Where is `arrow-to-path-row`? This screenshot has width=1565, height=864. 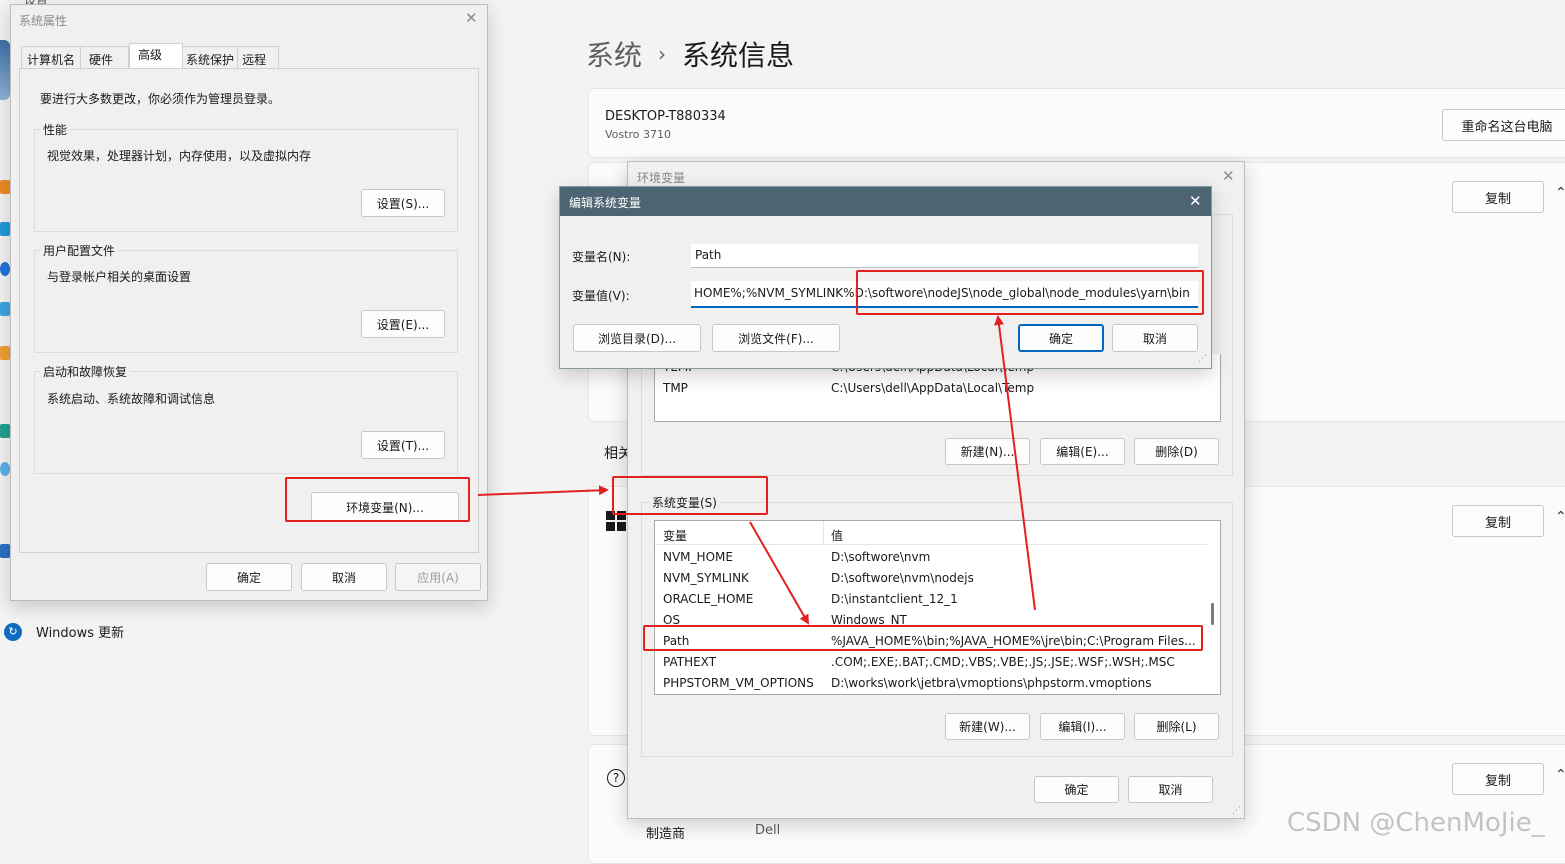
arrow-to-path-row is located at coordinates (779, 573).